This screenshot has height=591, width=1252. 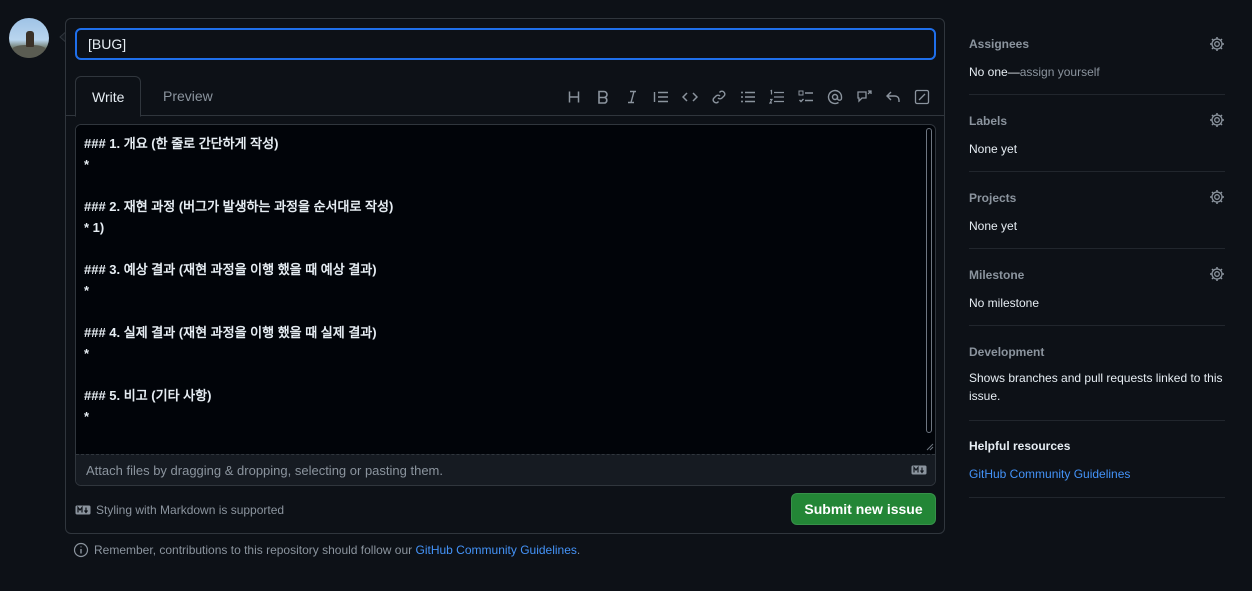 I want to click on tab-preview: Preview, so click(x=188, y=96).